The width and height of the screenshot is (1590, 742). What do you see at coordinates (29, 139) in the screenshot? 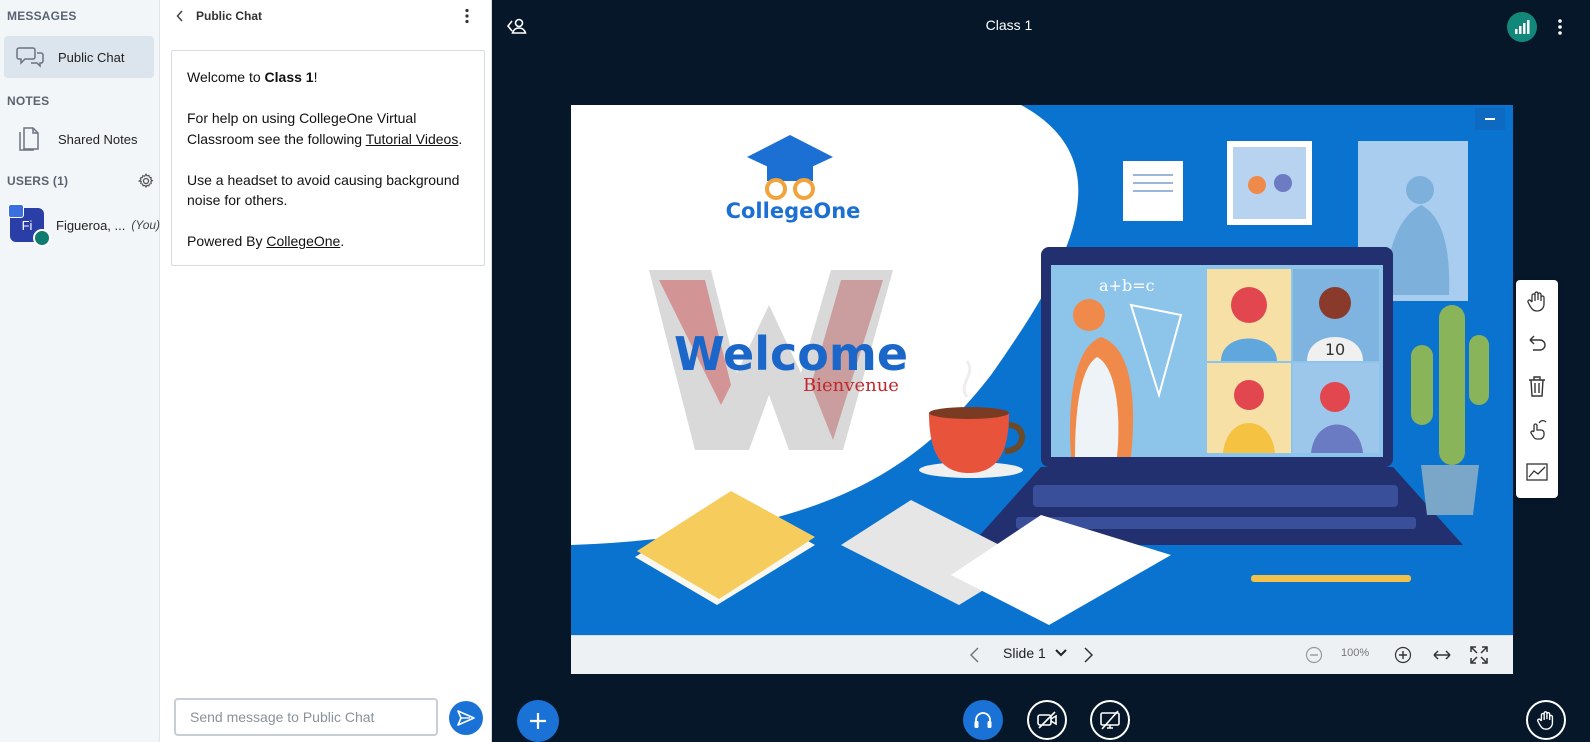
I see `document-icon` at bounding box center [29, 139].